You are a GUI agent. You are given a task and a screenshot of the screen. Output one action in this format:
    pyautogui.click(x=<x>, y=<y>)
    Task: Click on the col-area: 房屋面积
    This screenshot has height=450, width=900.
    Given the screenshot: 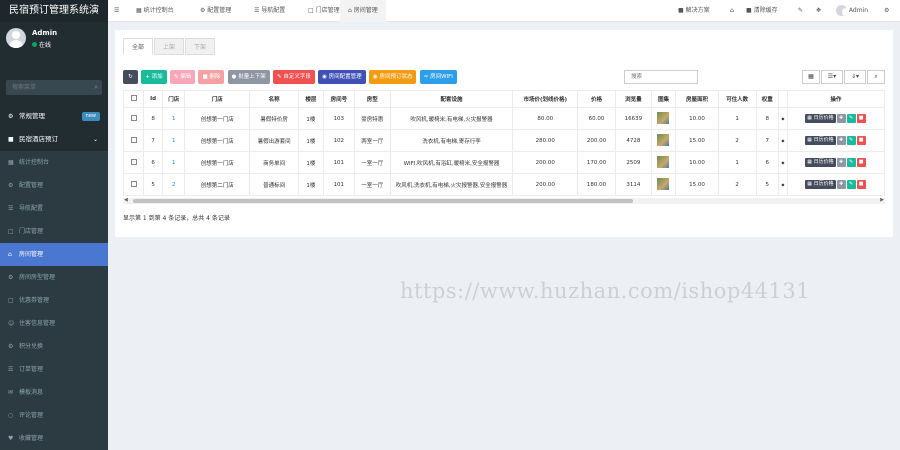 What is the action you would take?
    pyautogui.click(x=697, y=99)
    